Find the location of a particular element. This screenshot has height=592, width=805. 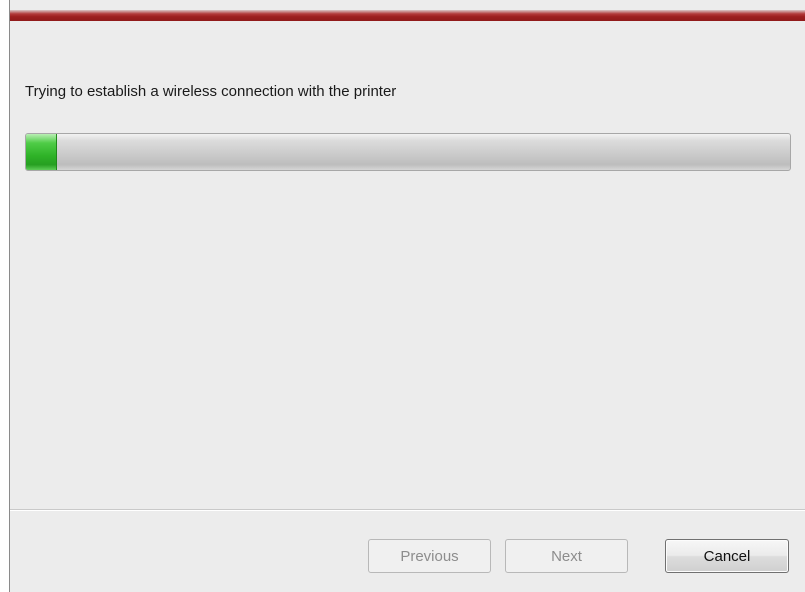

next-button: Next is located at coordinates (566, 556).